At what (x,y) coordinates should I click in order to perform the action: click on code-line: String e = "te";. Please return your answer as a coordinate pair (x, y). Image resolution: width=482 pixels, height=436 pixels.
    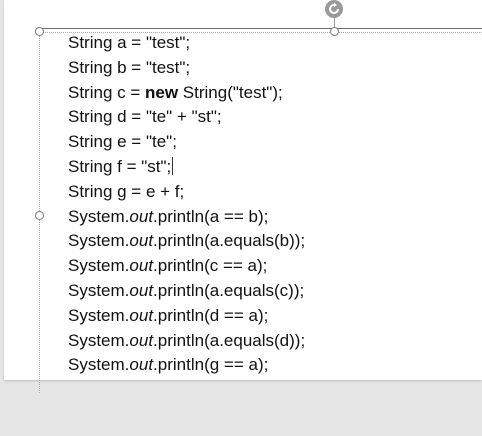
    Looking at the image, I should click on (186, 142).